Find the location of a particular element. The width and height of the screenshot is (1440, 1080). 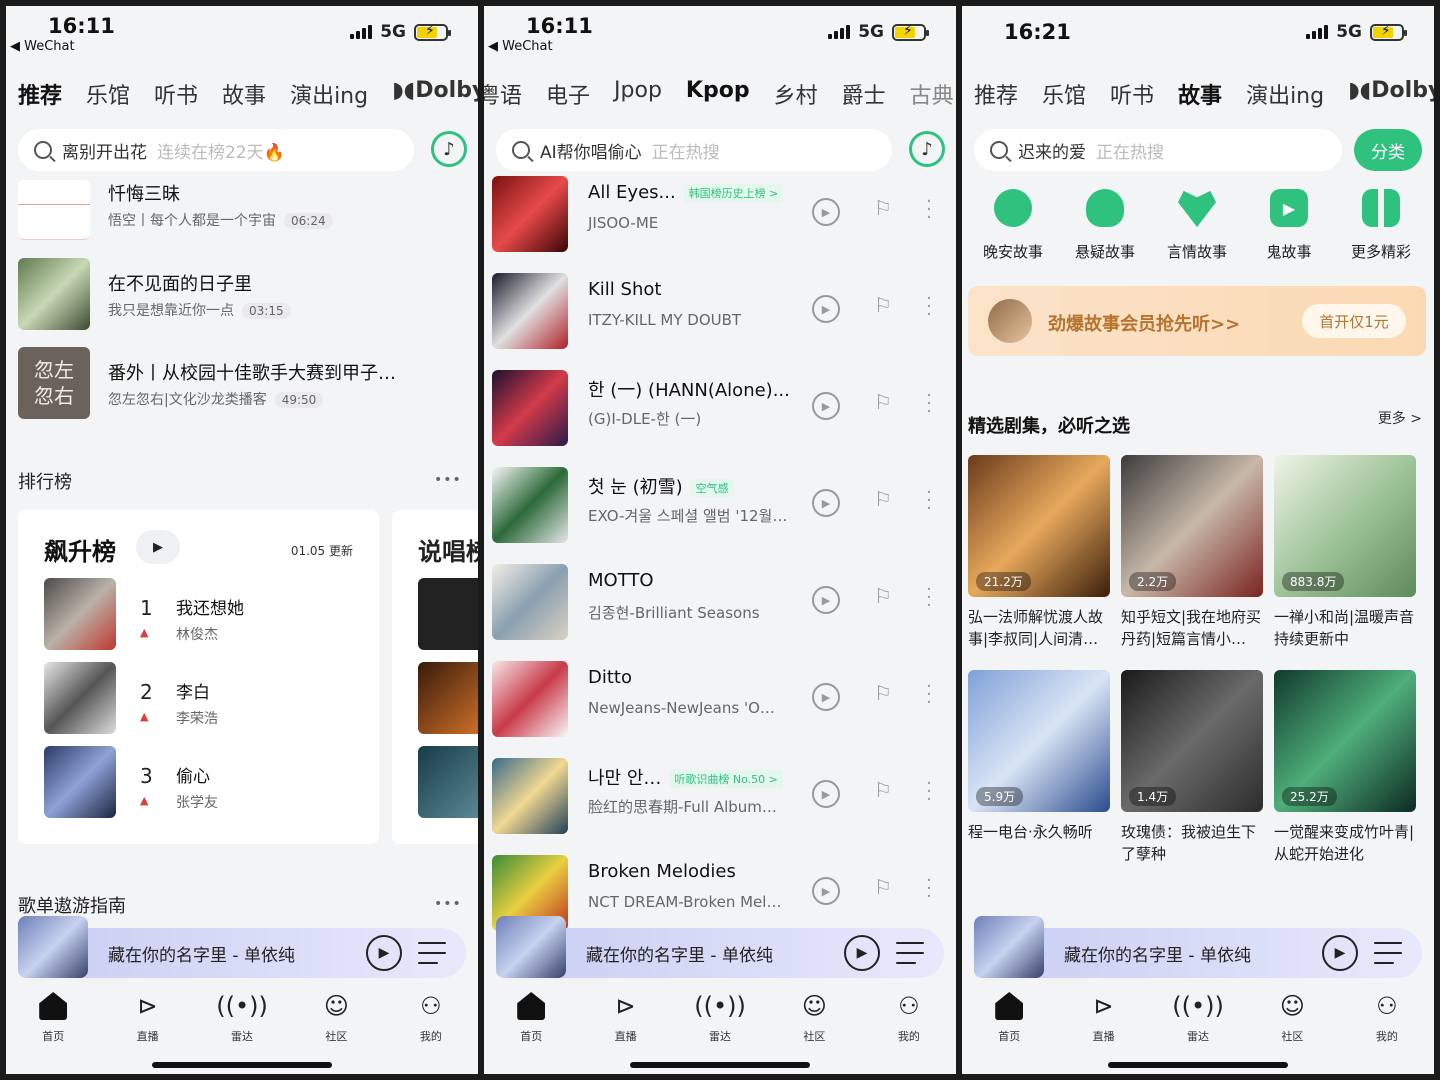

poster-title: 一觉醒来变成竹叶青|从蛇开始进化 is located at coordinates (1345, 843).